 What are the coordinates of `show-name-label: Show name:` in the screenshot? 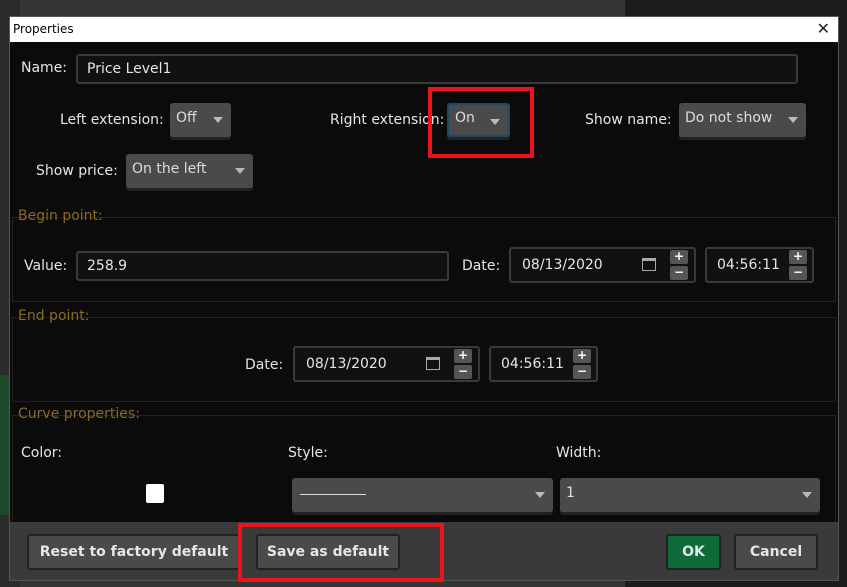 It's located at (628, 120).